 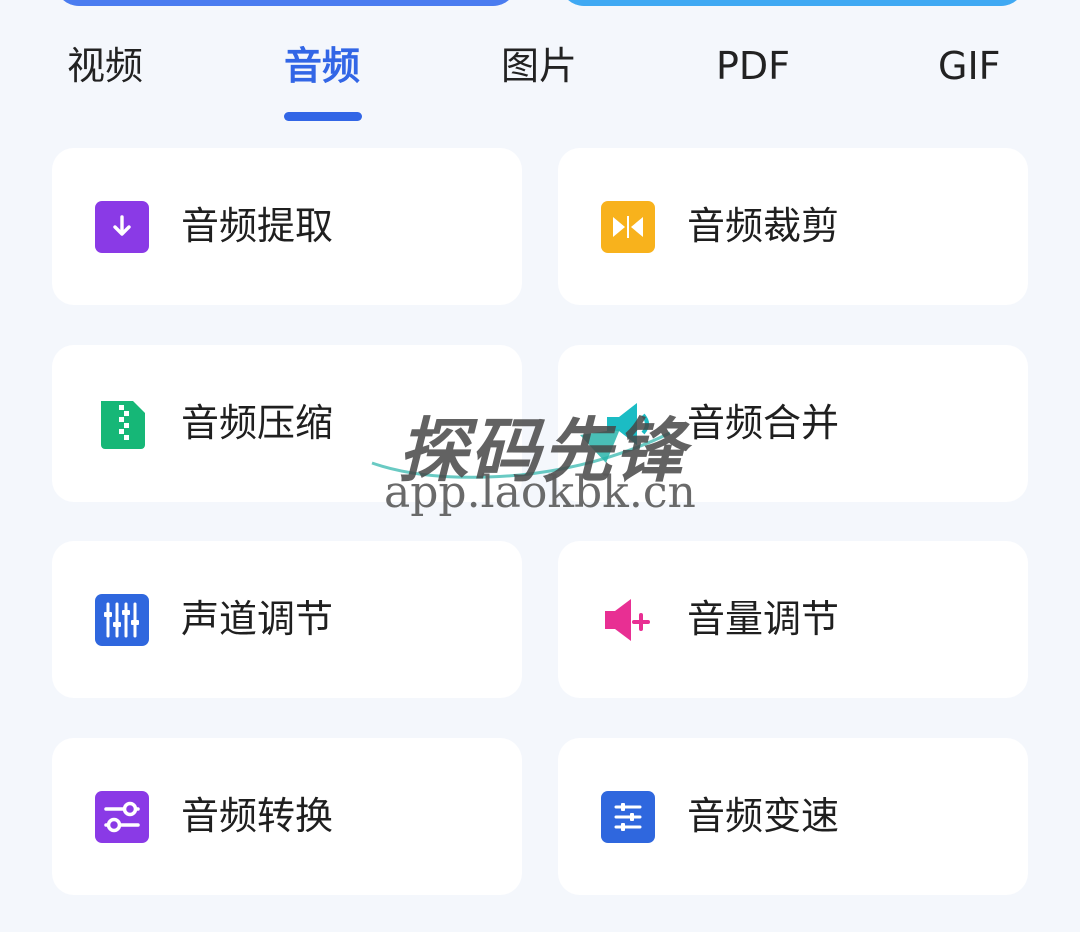 I want to click on tool-card-audio-compress: 音频压缩, so click(x=287, y=423).